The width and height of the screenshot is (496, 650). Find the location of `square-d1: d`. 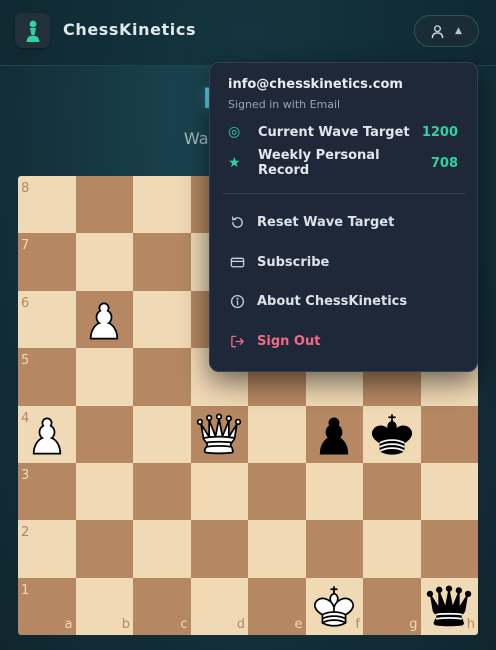

square-d1: d is located at coordinates (219, 606).